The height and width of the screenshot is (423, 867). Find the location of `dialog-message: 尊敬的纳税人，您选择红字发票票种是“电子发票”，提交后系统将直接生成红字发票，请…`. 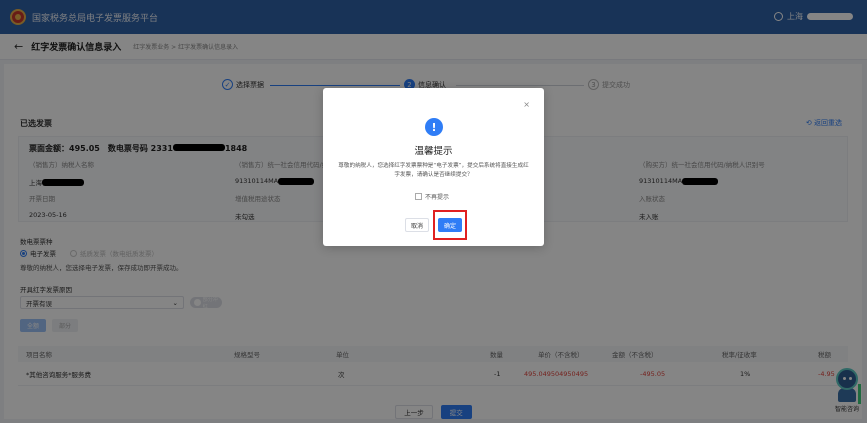

dialog-message: 尊敬的纳税人，您选择红字发票票种是“电子发票”，提交后系统将直接生成红字发票，请… is located at coordinates (433, 170).